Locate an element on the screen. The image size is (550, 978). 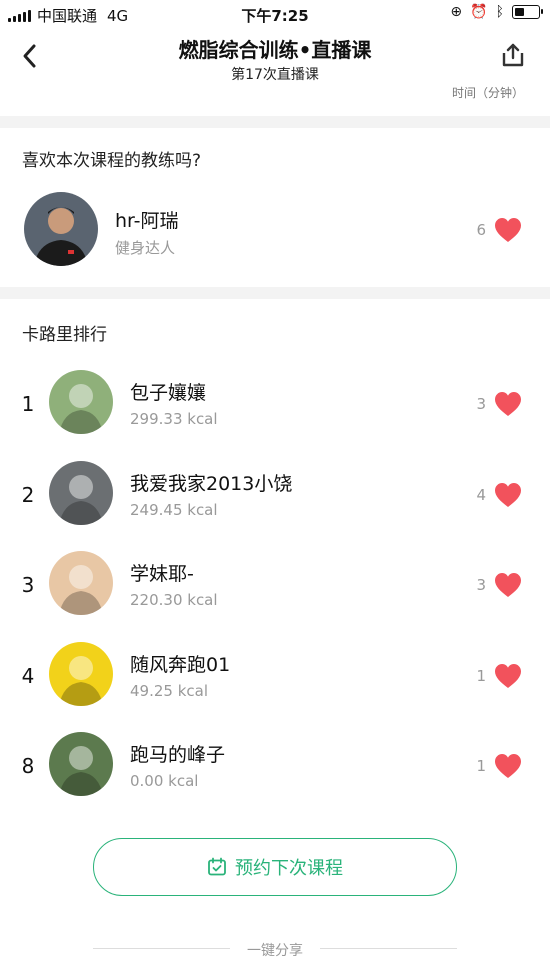
lock-rotation-icon: ⊕ is located at coordinates (456, 12).